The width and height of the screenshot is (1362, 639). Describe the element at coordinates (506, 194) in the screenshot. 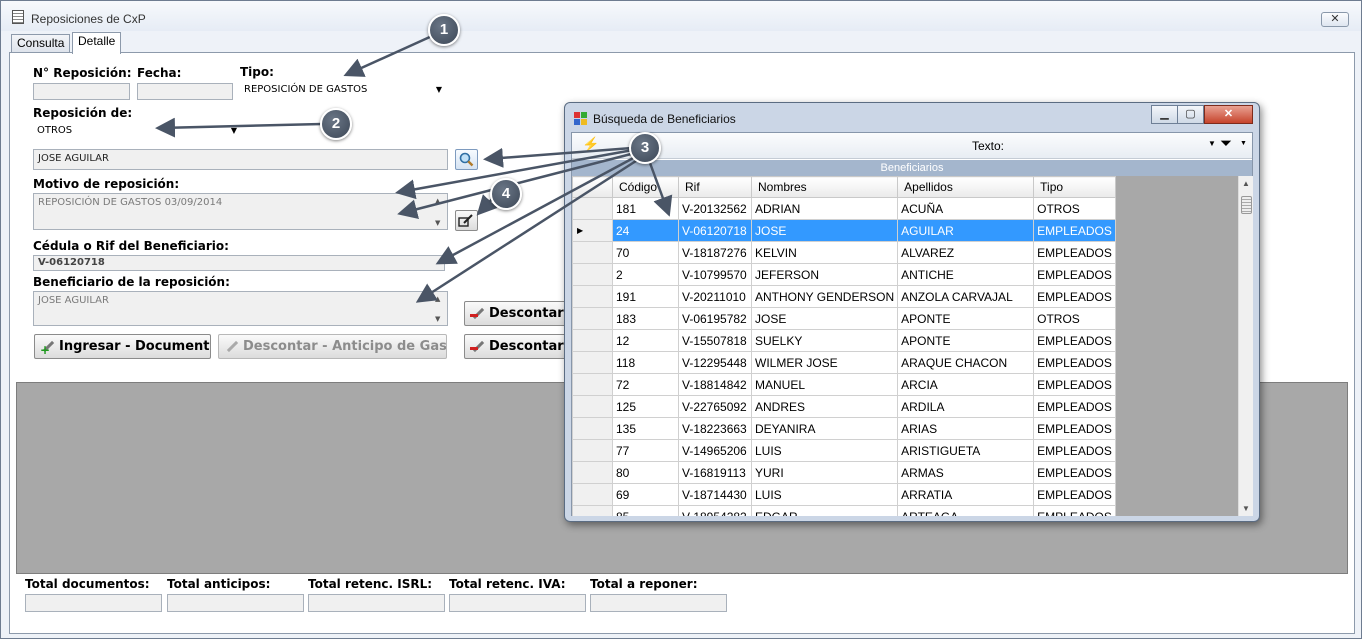

I see `callout-badge-4: 4` at that location.